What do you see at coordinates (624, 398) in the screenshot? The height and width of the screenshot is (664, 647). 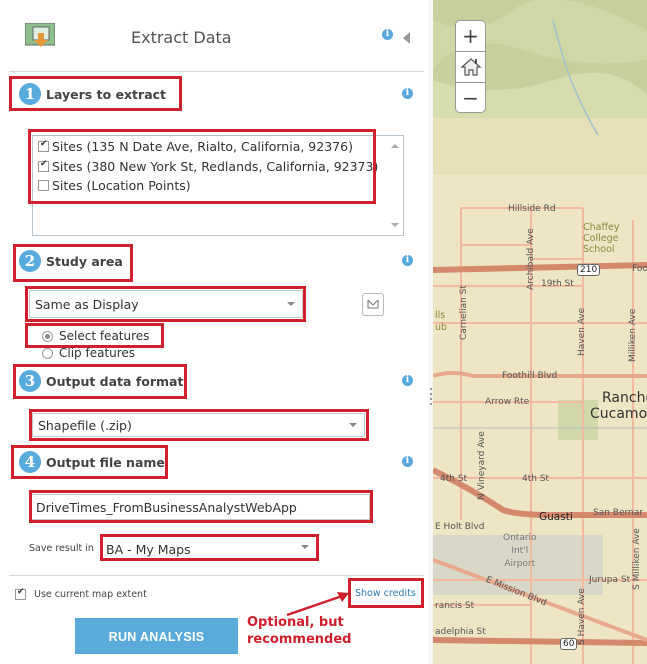 I see `map-label-line: Rancho` at bounding box center [624, 398].